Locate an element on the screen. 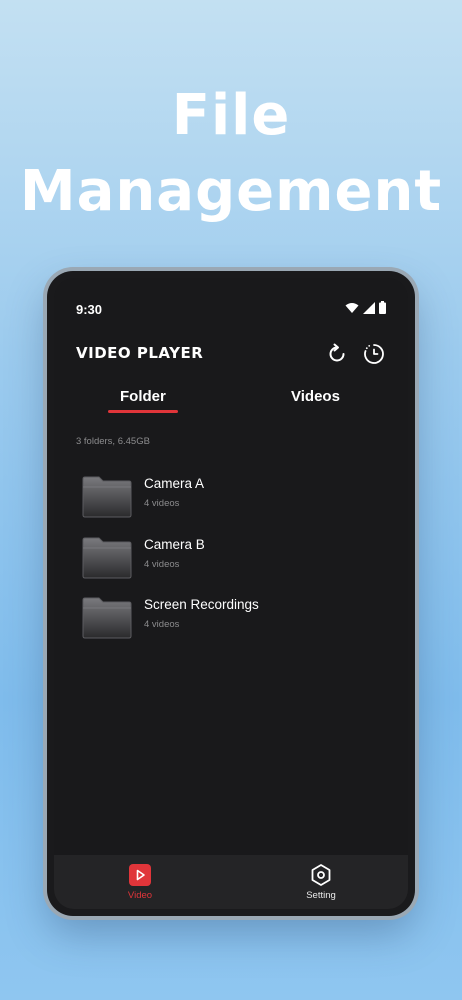 Image resolution: width=462 pixels, height=1000 pixels. status-time: 9:30 is located at coordinates (89, 309).